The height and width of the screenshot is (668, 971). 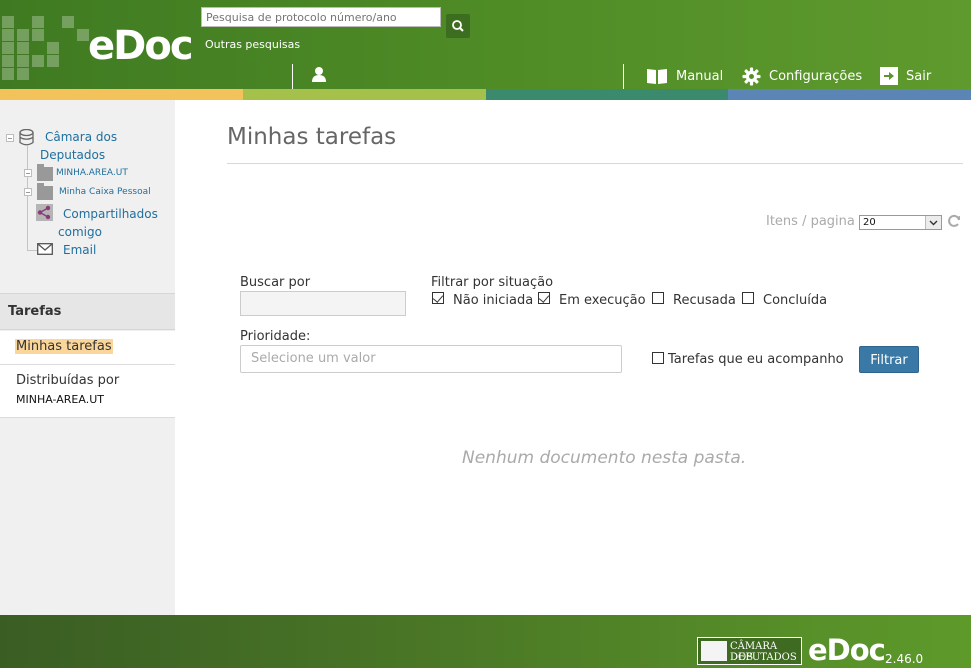 I want to click on footer-edoc-logo: eDoc, so click(x=847, y=650).